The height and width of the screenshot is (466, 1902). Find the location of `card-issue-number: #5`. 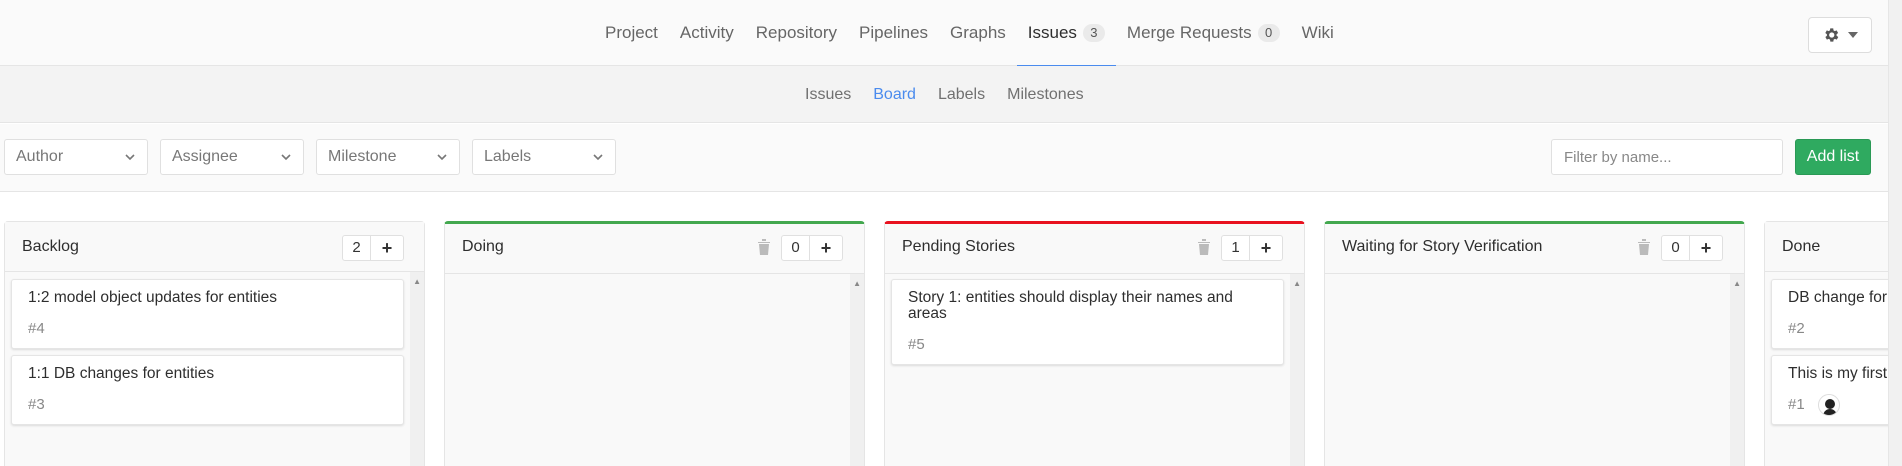

card-issue-number: #5 is located at coordinates (916, 344).